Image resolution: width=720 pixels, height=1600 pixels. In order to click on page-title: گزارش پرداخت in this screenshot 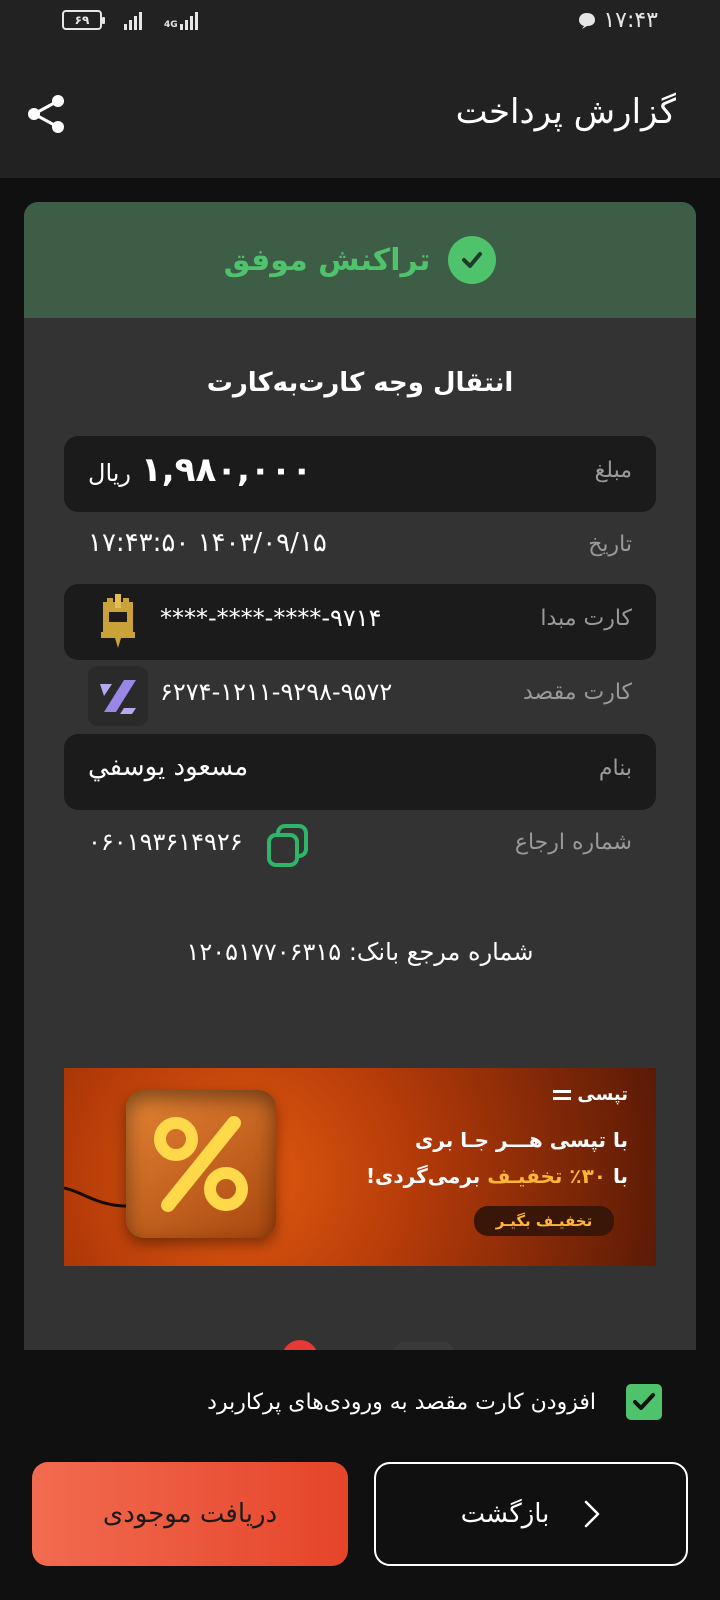, I will do `click(565, 112)`.